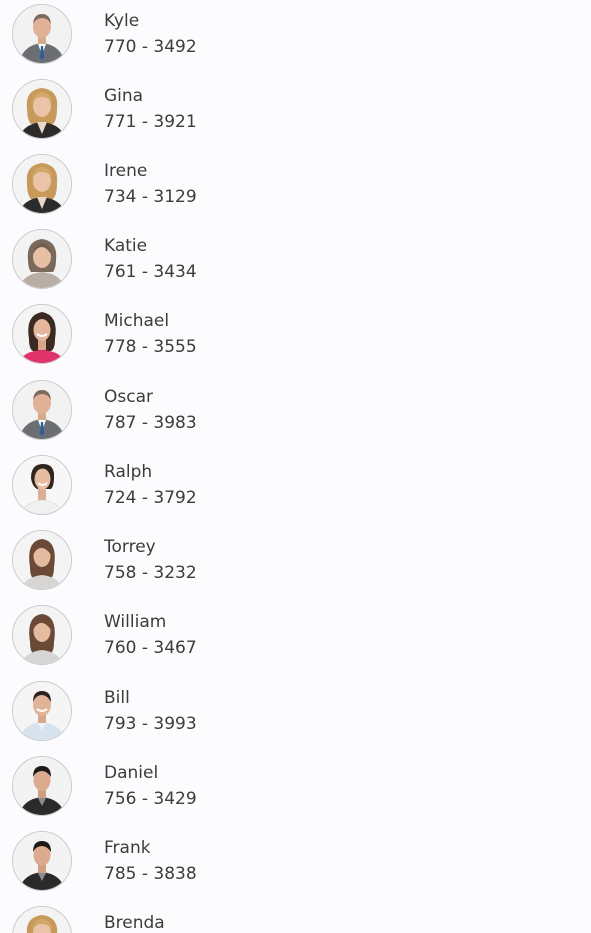 This screenshot has height=933, width=591. Describe the element at coordinates (150, 347) in the screenshot. I see `contact-phone: 778 - 3555` at that location.